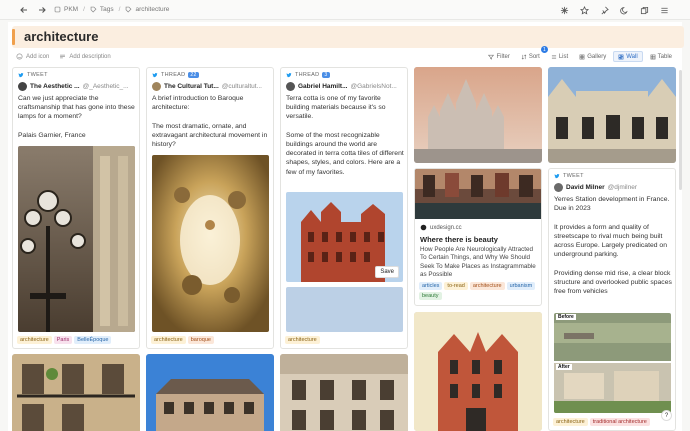 Image resolution: width=690 pixels, height=431 pixels. I want to click on view-wall: Wall, so click(628, 56).